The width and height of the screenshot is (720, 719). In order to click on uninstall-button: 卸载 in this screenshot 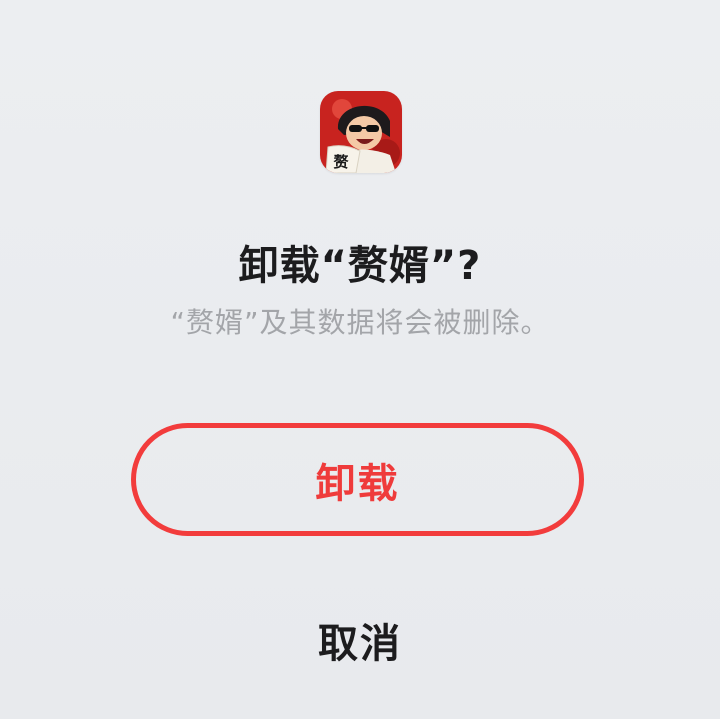, I will do `click(357, 479)`.